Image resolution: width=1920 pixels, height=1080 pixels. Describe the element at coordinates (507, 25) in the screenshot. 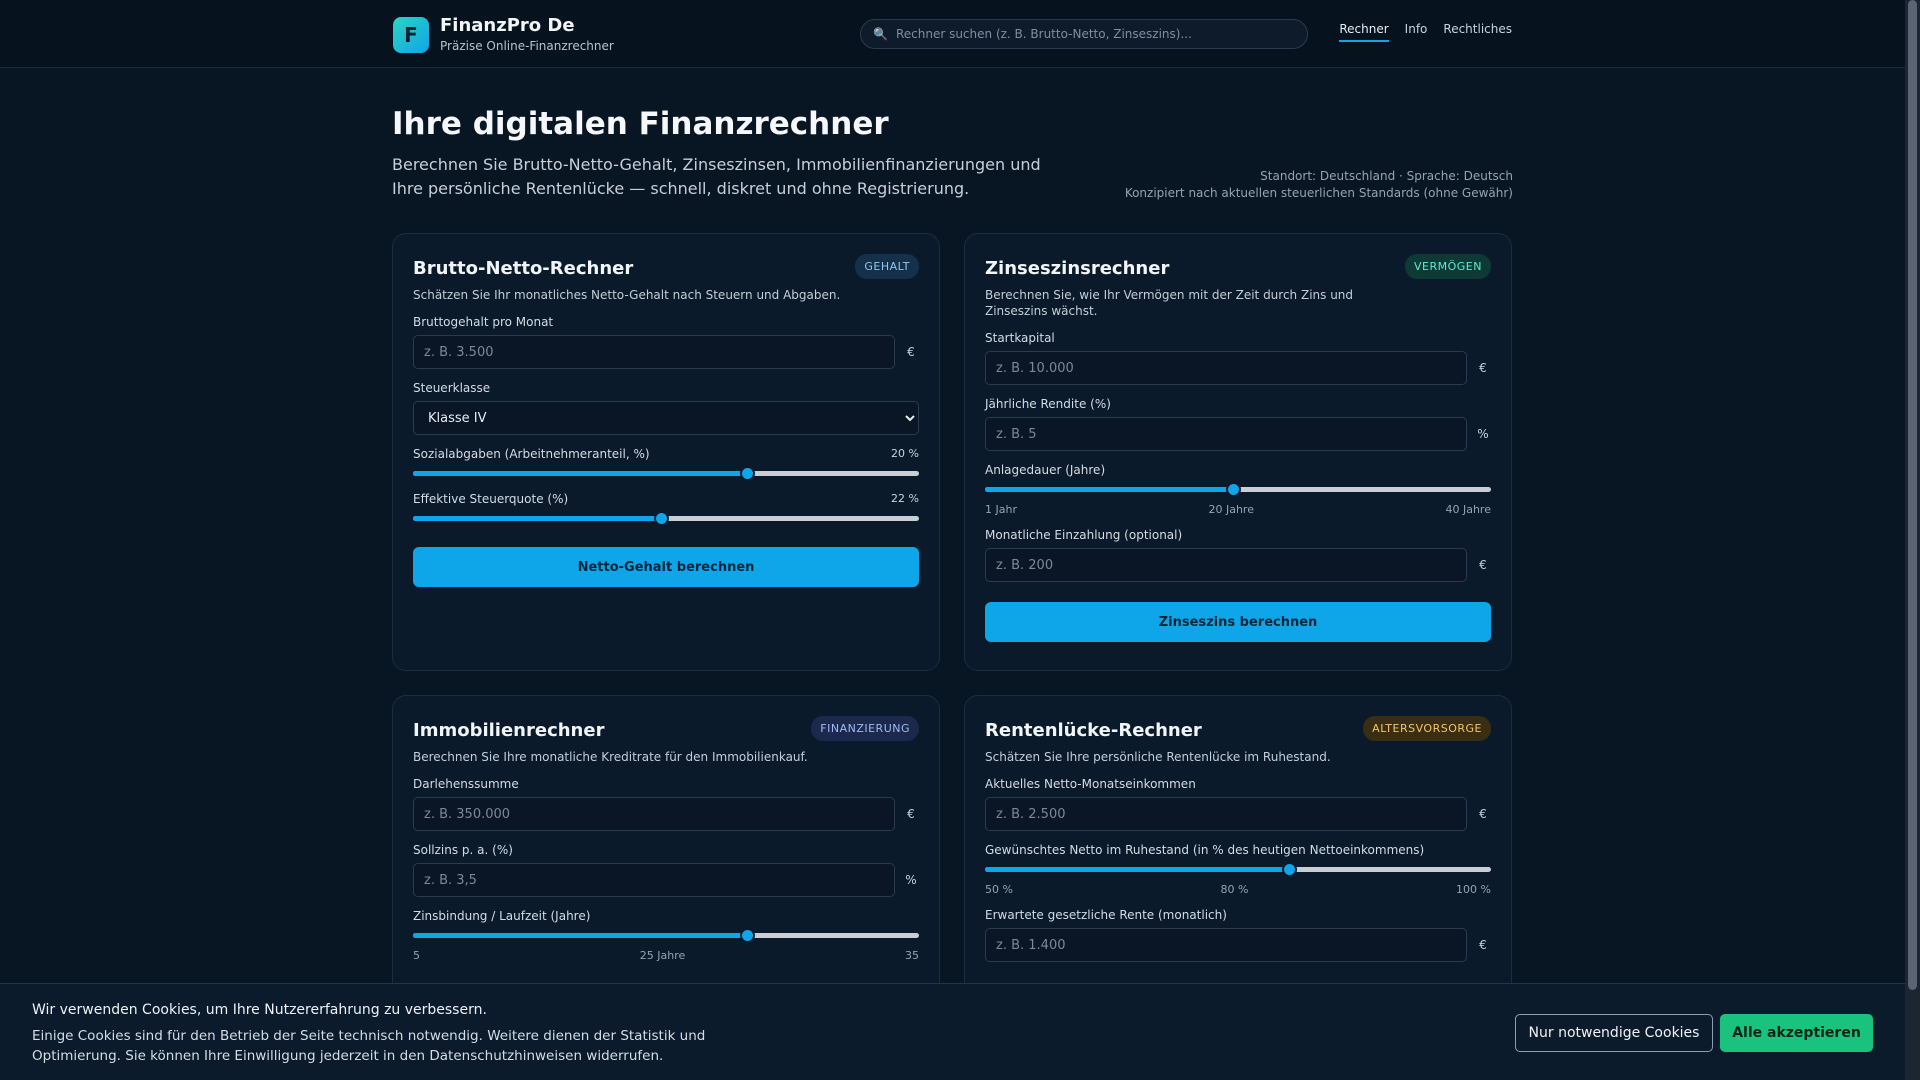

I see `brand-name: FinanzPro De` at that location.